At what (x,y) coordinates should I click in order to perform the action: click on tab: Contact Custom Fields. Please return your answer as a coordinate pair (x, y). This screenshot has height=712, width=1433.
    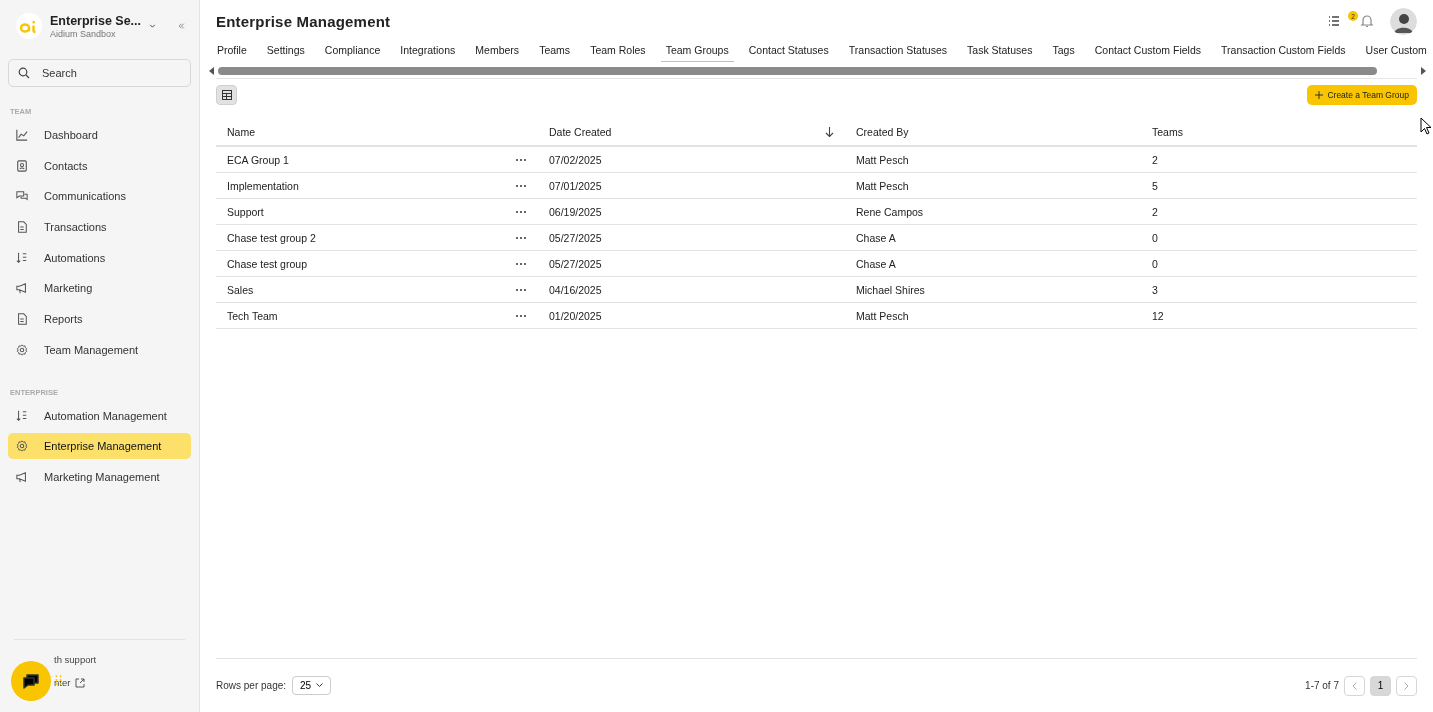
    Looking at the image, I should click on (1147, 51).